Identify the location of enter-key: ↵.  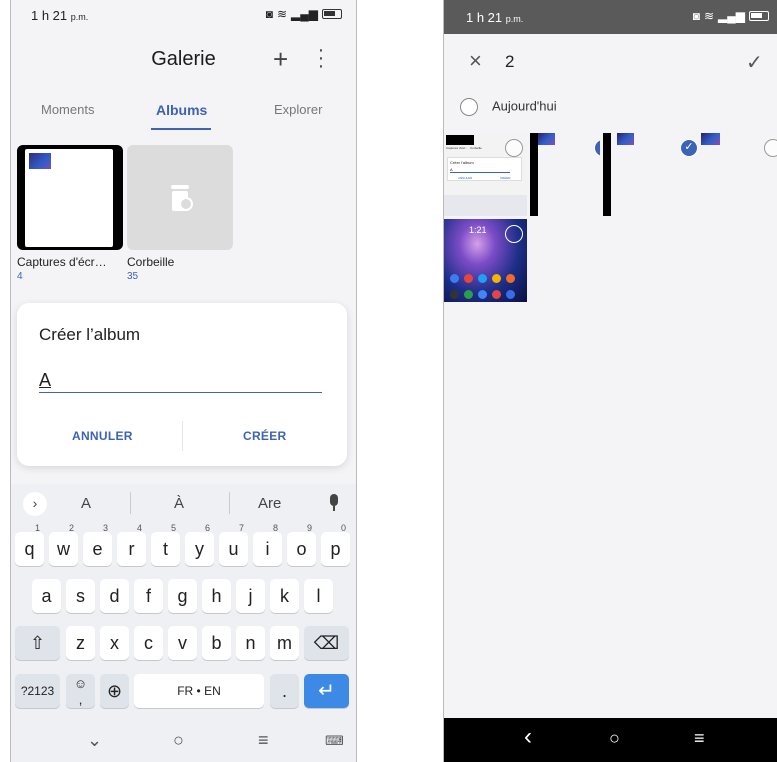
(326, 691).